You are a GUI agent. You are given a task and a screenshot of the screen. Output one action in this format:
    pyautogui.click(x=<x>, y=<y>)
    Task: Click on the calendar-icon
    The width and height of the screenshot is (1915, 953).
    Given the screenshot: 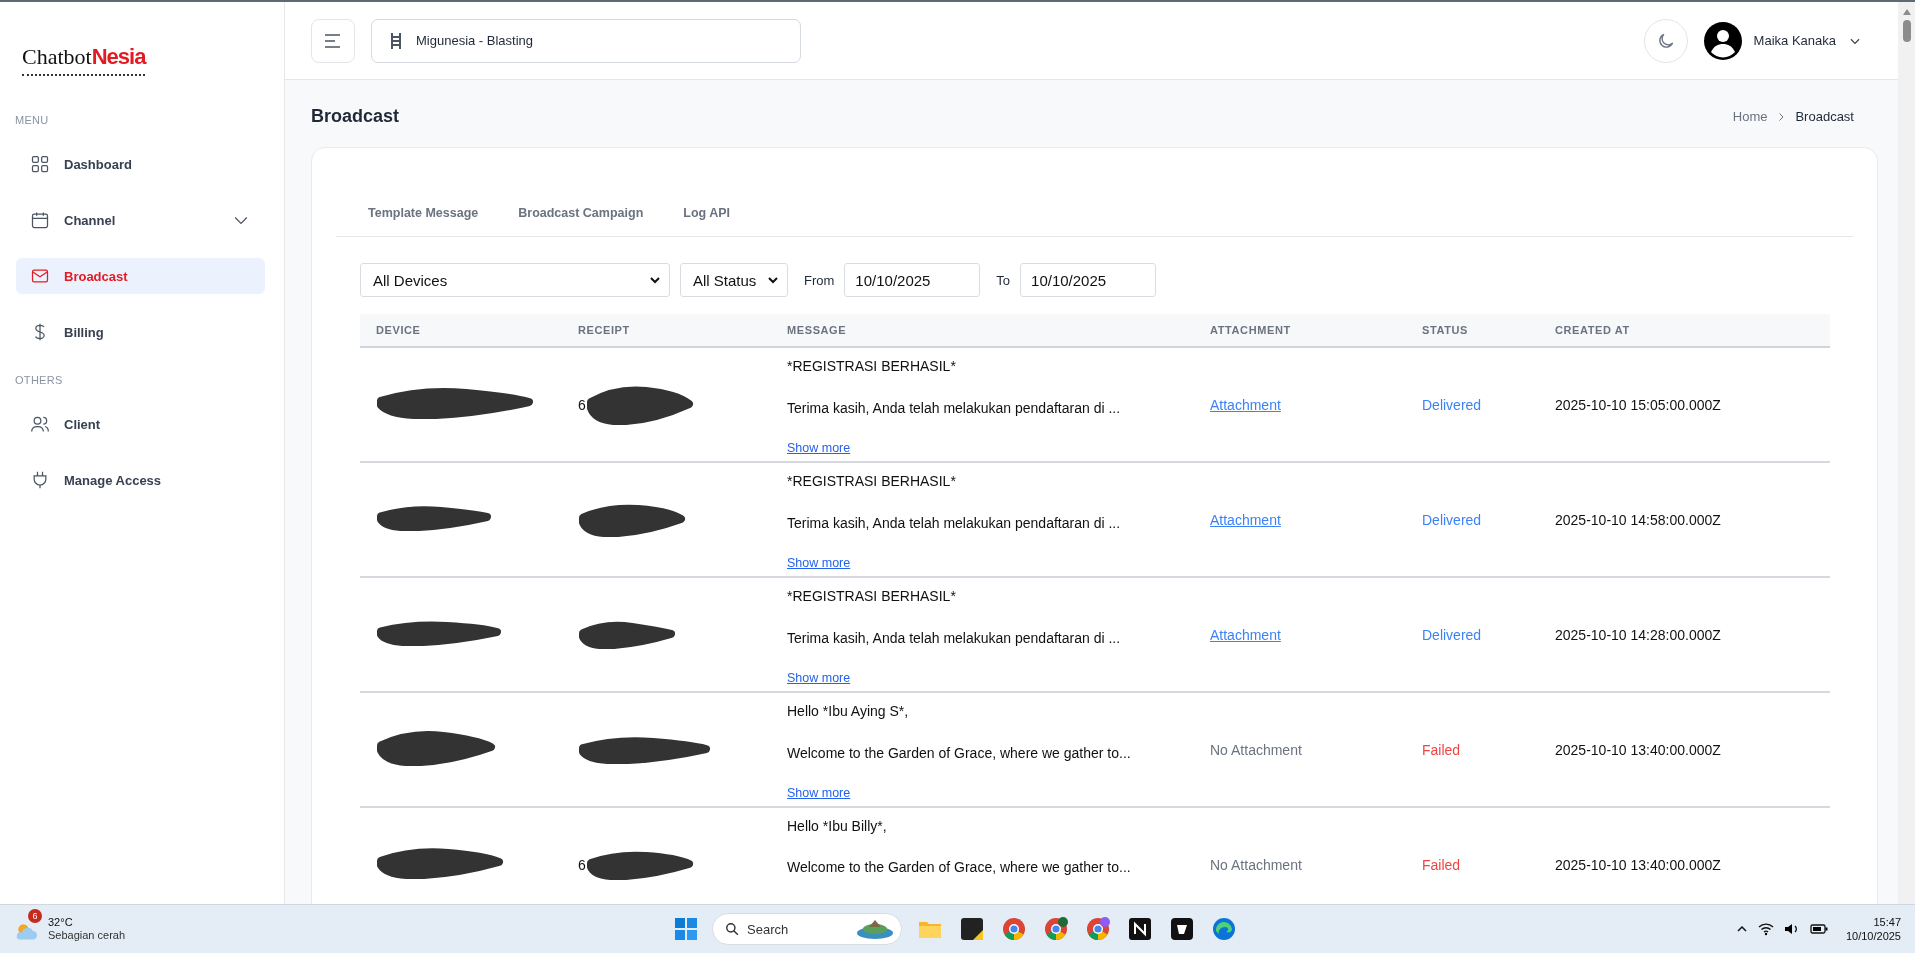 What is the action you would take?
    pyautogui.click(x=40, y=220)
    